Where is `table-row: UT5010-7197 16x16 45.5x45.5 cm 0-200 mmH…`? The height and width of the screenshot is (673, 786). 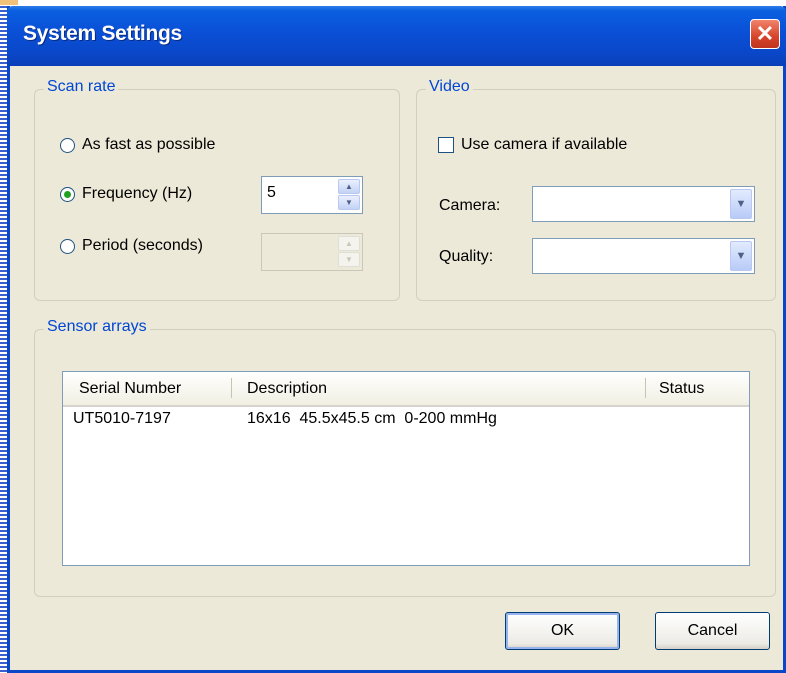
table-row: UT5010-7197 16x16 45.5x45.5 cm 0-200 mmH… is located at coordinates (406, 420).